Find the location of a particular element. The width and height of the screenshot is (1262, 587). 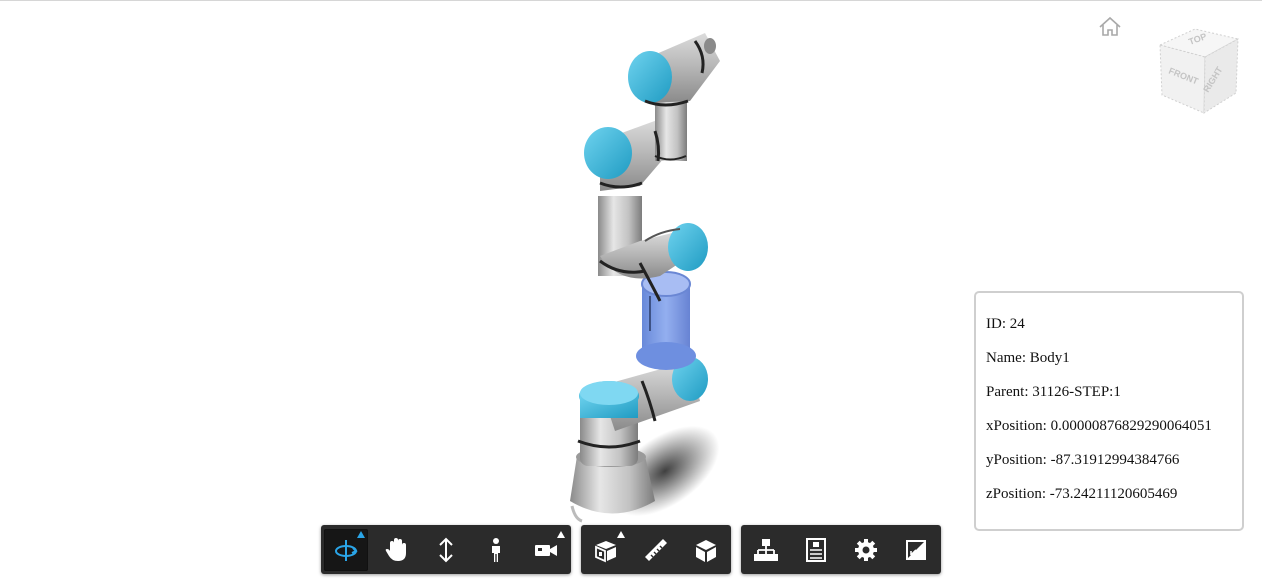

orbit-icon is located at coordinates (346, 550).